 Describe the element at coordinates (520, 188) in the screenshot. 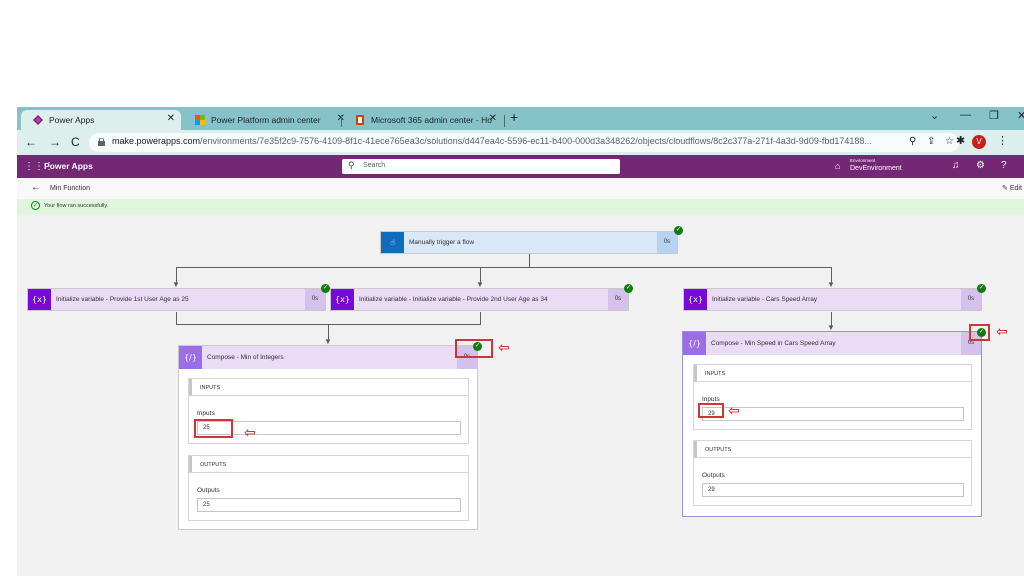

I see `command-bar: ← Min Function ✎ Edit` at that location.